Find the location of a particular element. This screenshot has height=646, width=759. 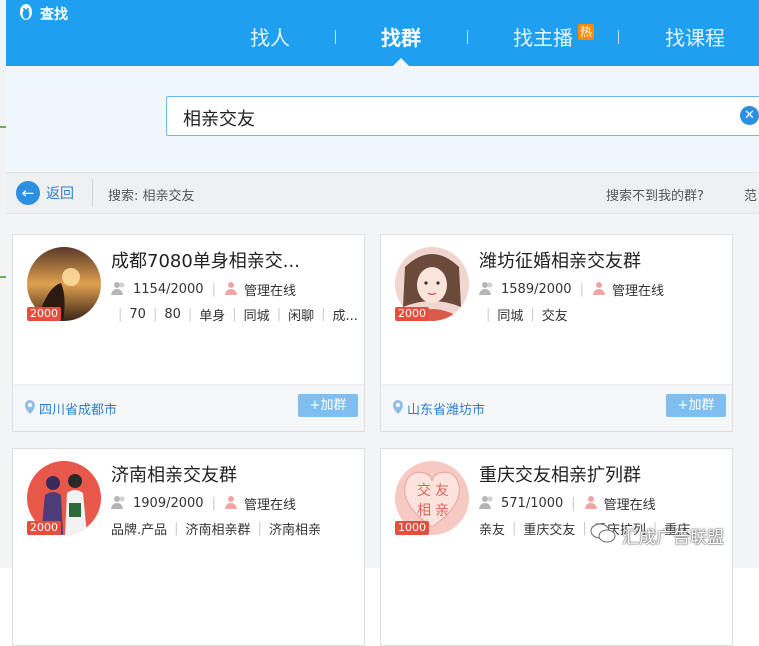

tag-list: | 同城 | 交友 is located at coordinates (523, 314).